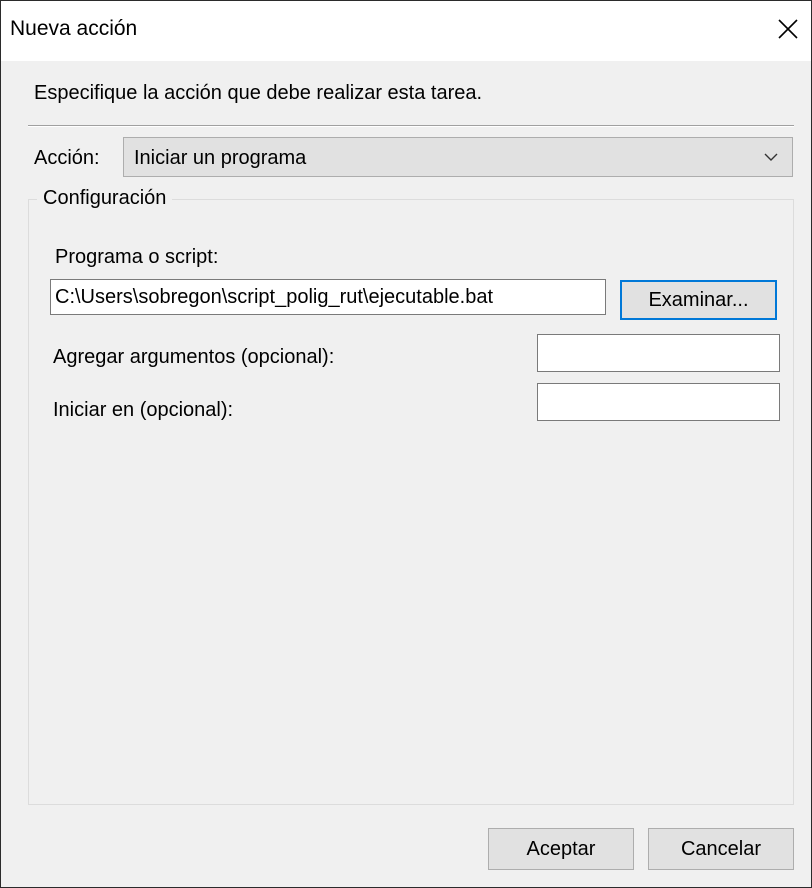  What do you see at coordinates (411, 126) in the screenshot?
I see `header-separator` at bounding box center [411, 126].